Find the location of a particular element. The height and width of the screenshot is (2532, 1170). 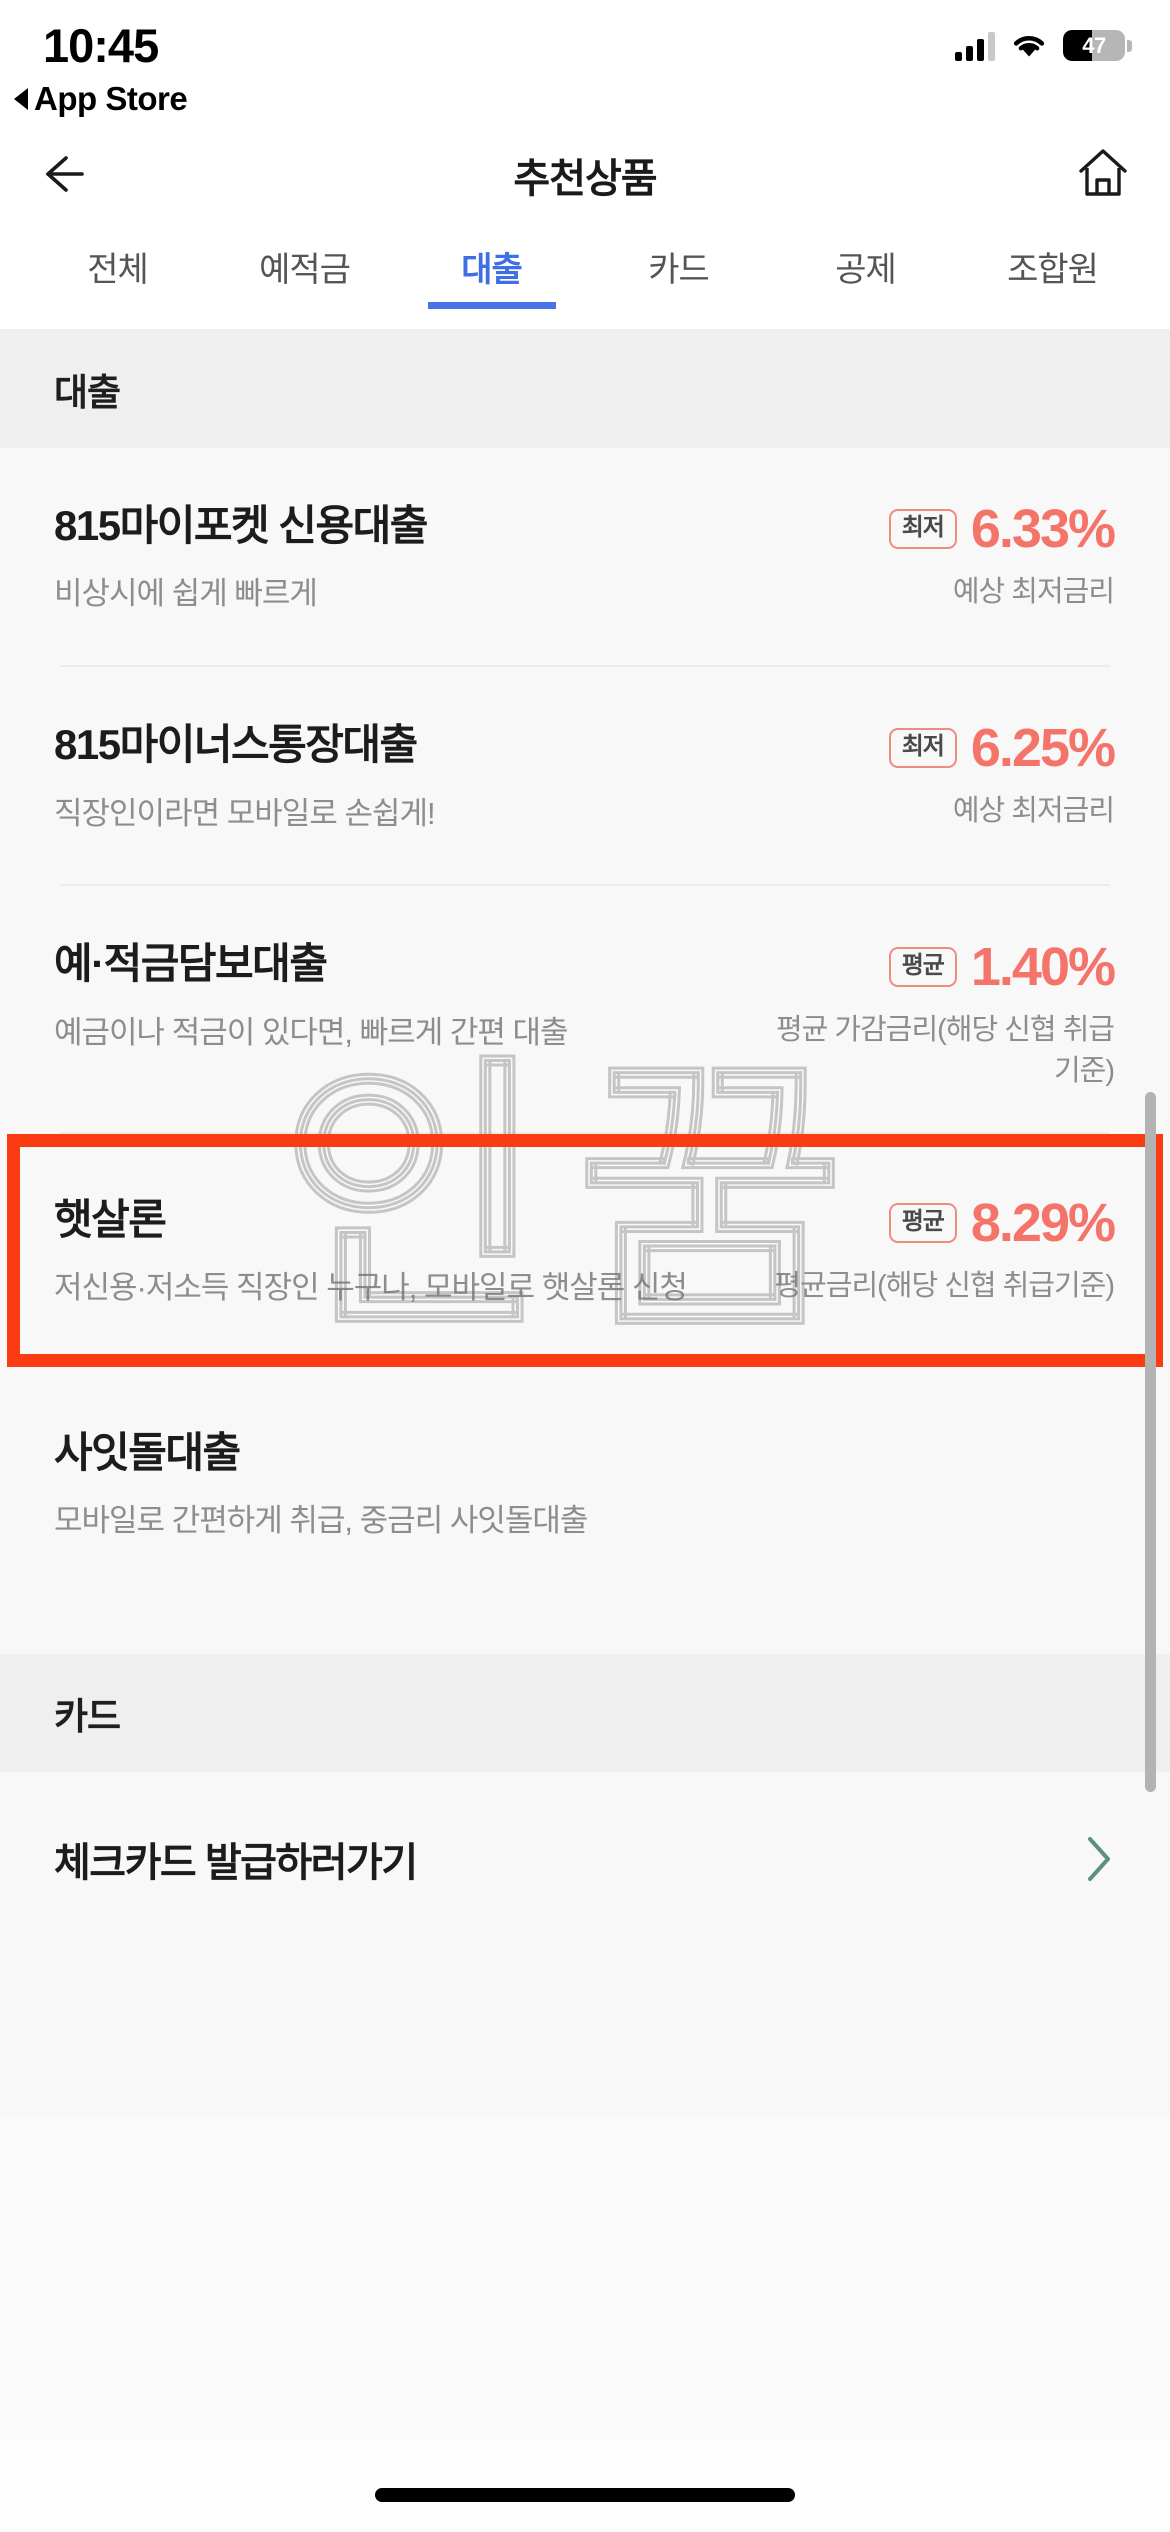

product-rate: 최저 6.33% 예상 최저금리 is located at coordinates (945, 556).